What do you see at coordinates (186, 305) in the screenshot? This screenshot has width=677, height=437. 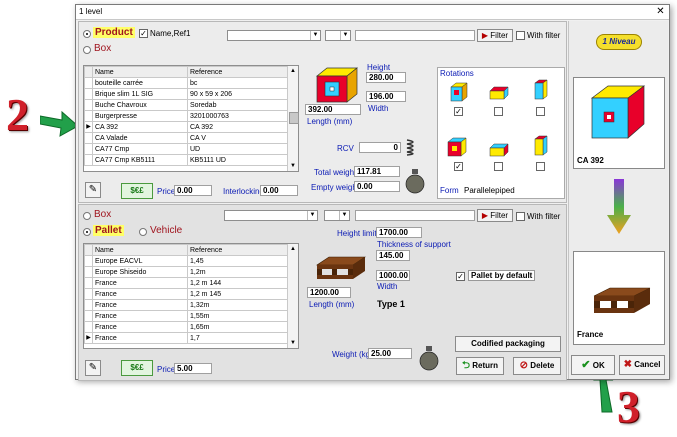 I see `table-row: France 1,32m` at bounding box center [186, 305].